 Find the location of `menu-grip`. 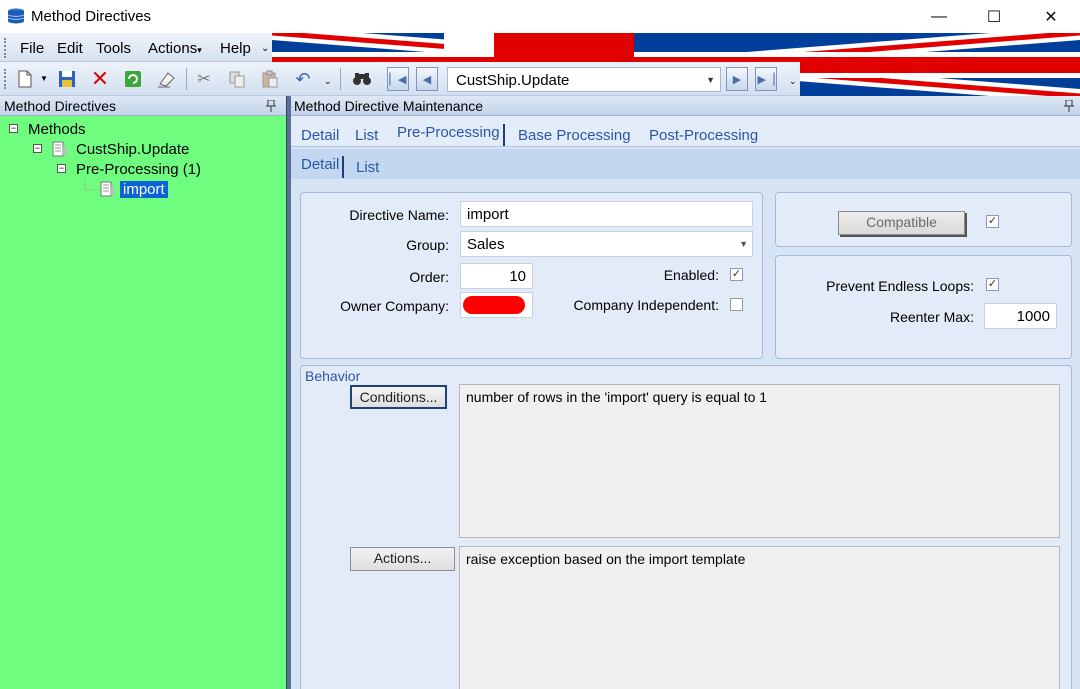

menu-grip is located at coordinates (5, 48).